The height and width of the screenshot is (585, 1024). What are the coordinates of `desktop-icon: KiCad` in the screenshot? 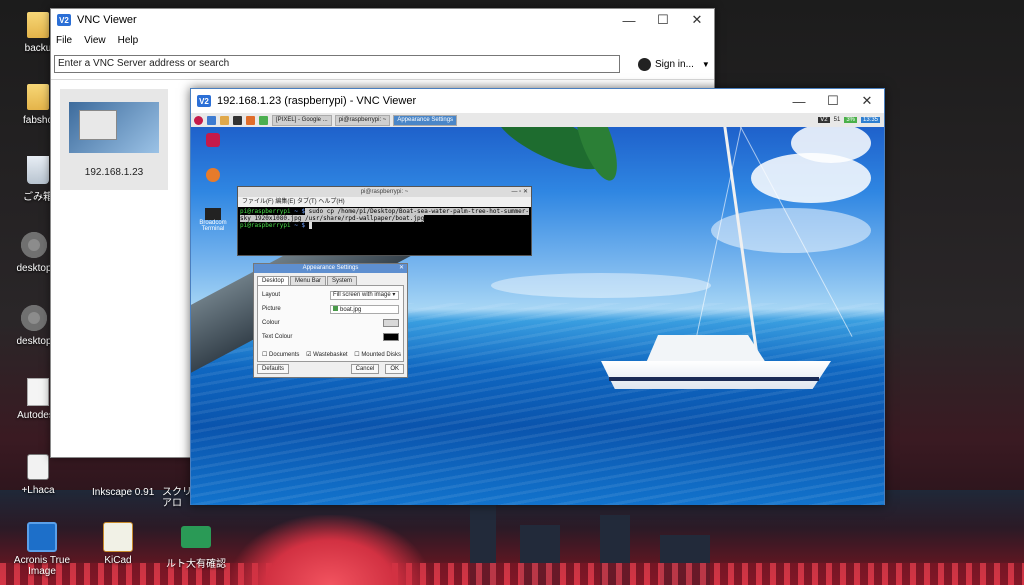 It's located at (118, 544).